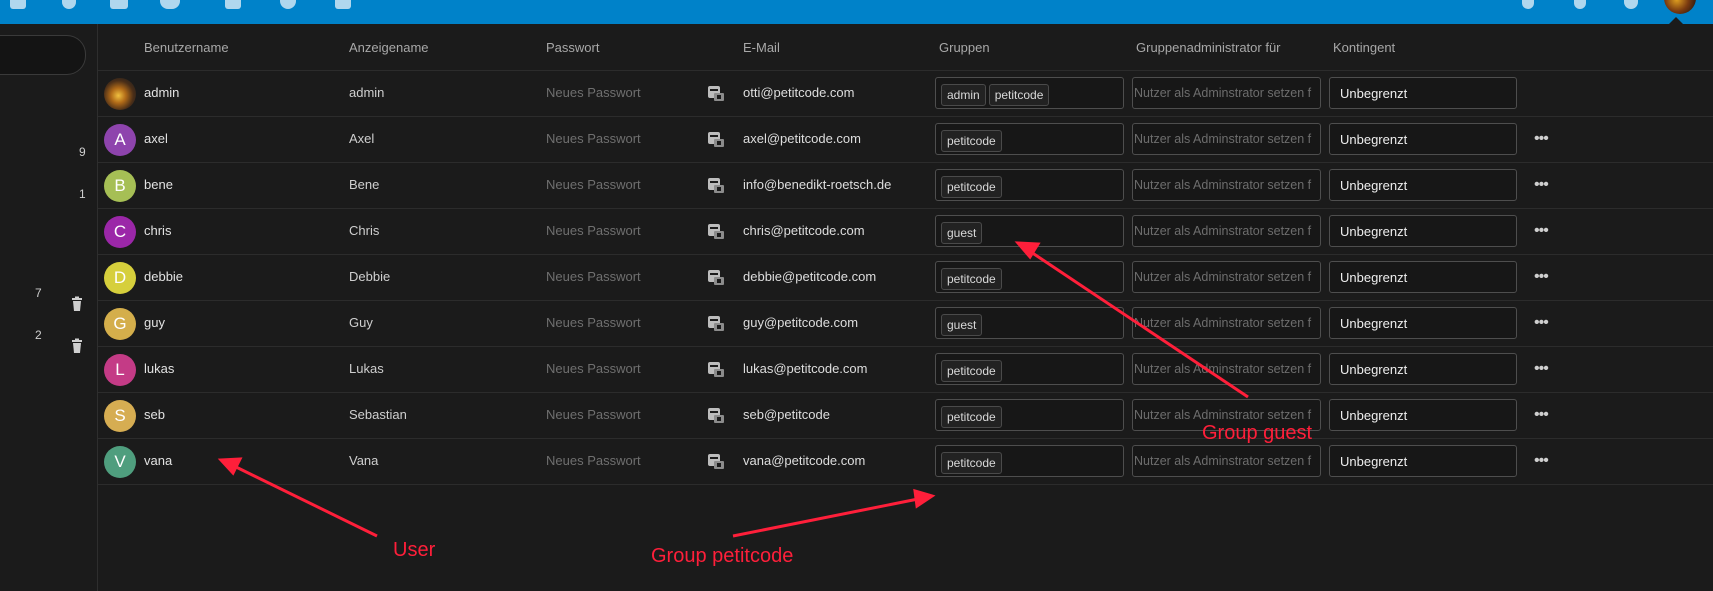  I want to click on arrow-group-guest, so click(1139, 324).